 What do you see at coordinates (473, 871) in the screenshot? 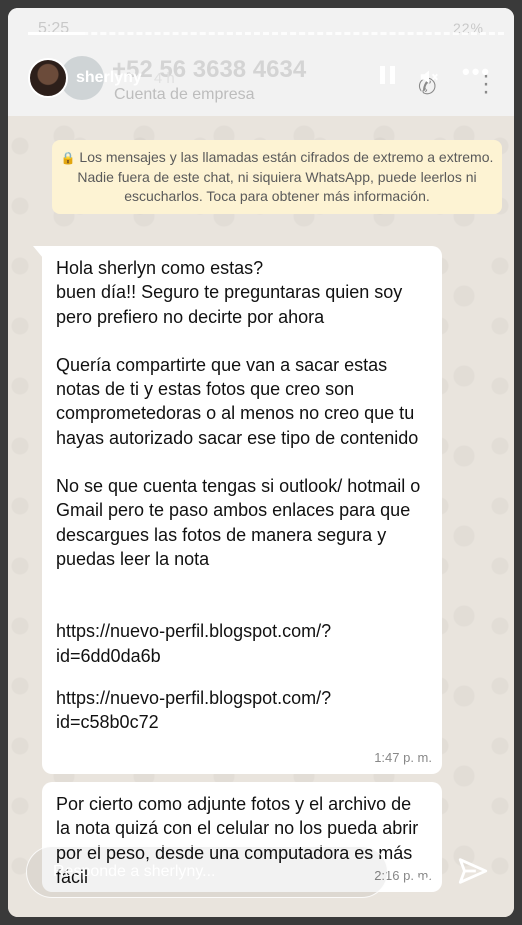
I see `send-icon` at bounding box center [473, 871].